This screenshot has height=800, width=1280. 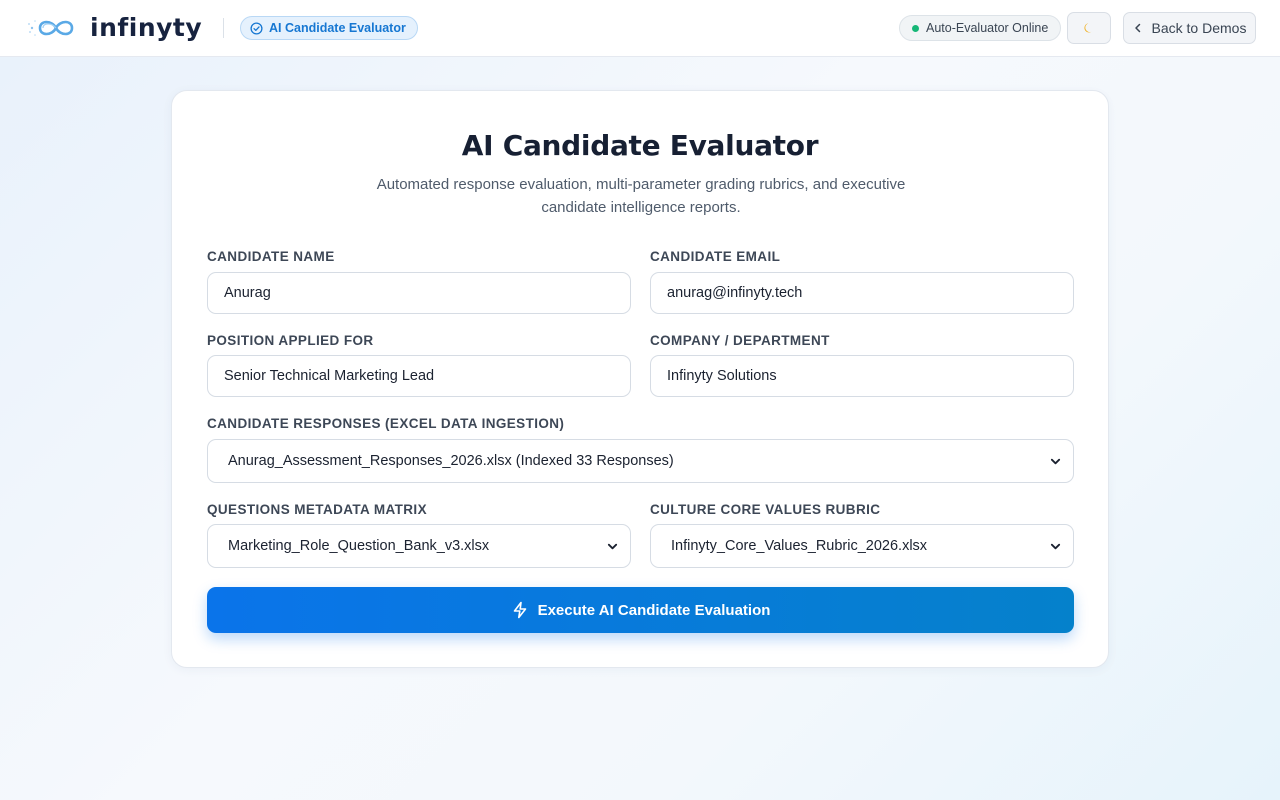 I want to click on check-circle-icon, so click(x=256, y=28).